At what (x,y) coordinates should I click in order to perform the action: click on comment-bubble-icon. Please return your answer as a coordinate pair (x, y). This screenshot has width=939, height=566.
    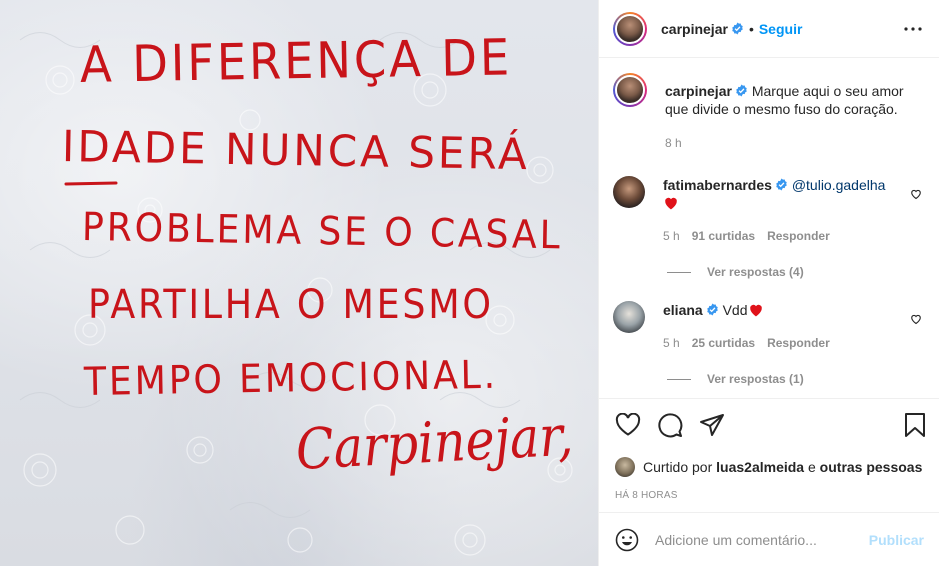
    Looking at the image, I should click on (670, 425).